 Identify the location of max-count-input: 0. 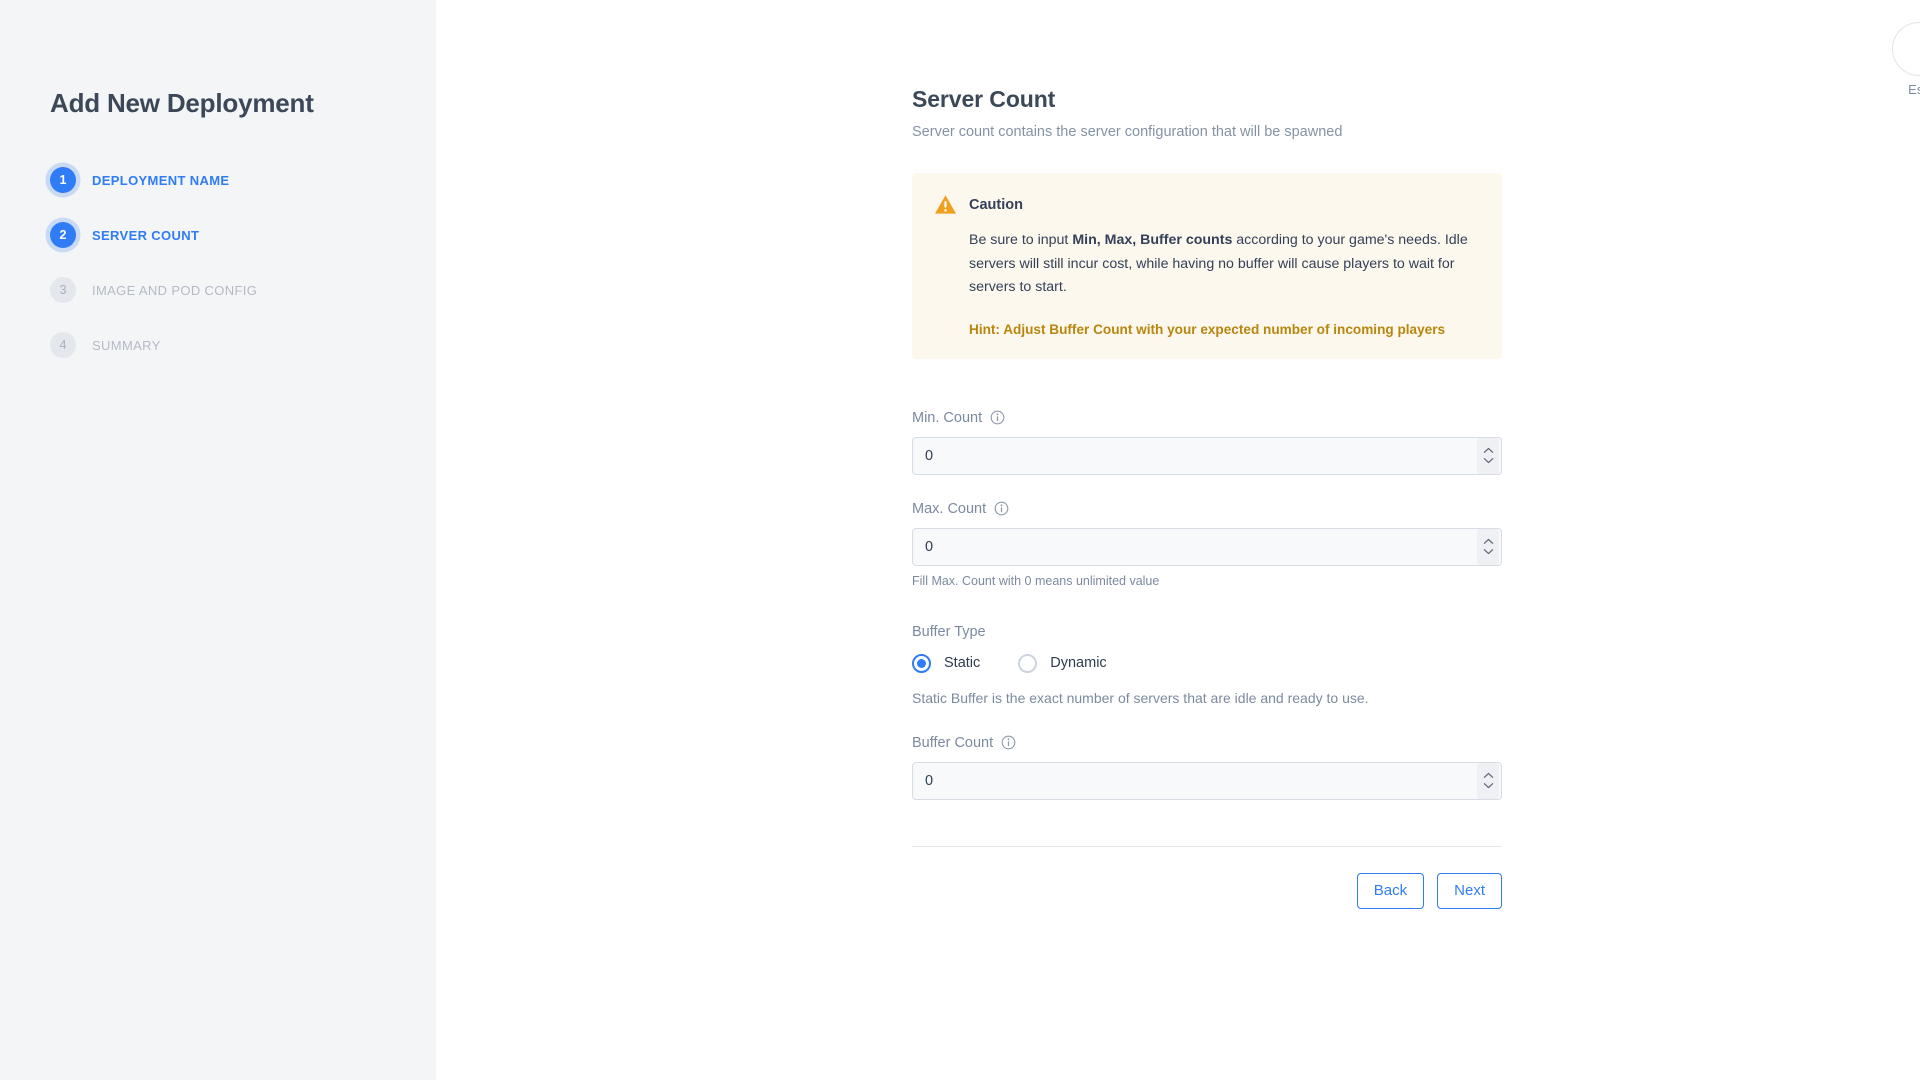
(1207, 546).